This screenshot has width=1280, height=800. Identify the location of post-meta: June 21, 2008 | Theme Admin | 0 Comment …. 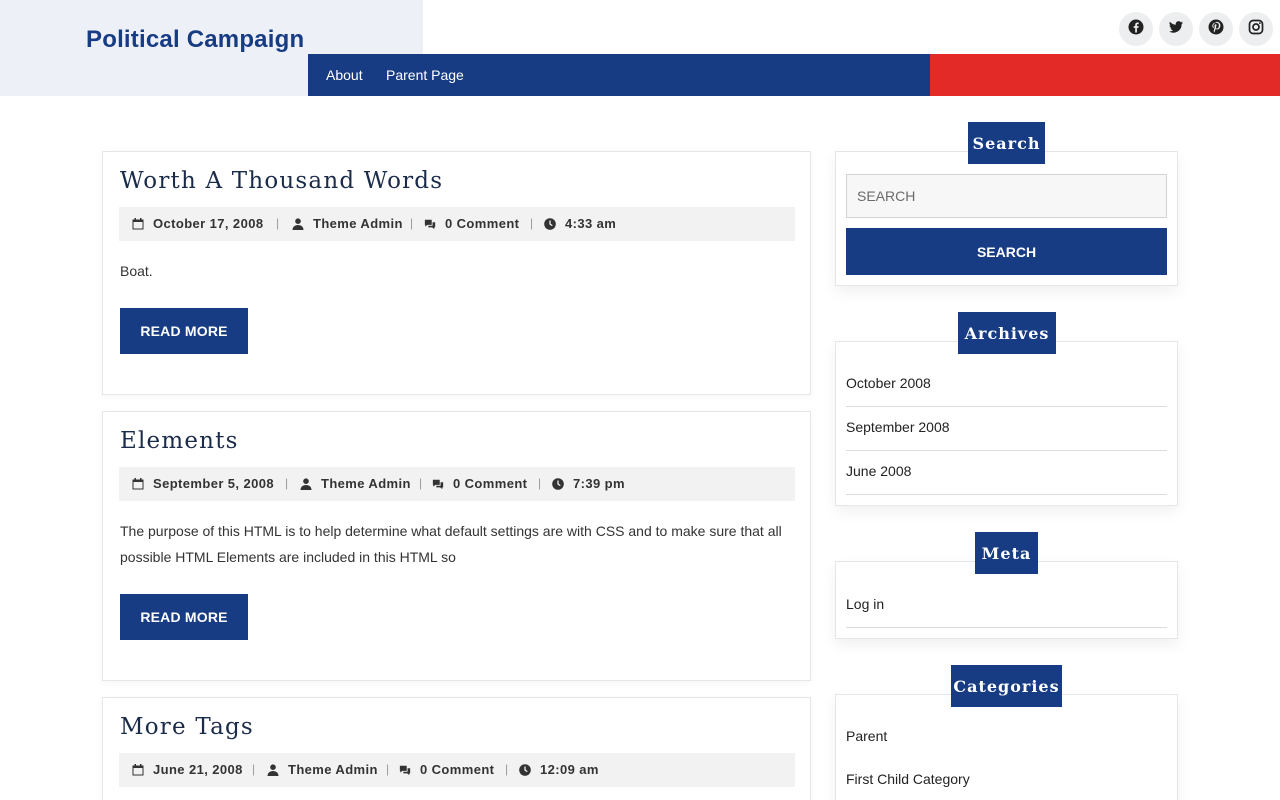
(457, 770).